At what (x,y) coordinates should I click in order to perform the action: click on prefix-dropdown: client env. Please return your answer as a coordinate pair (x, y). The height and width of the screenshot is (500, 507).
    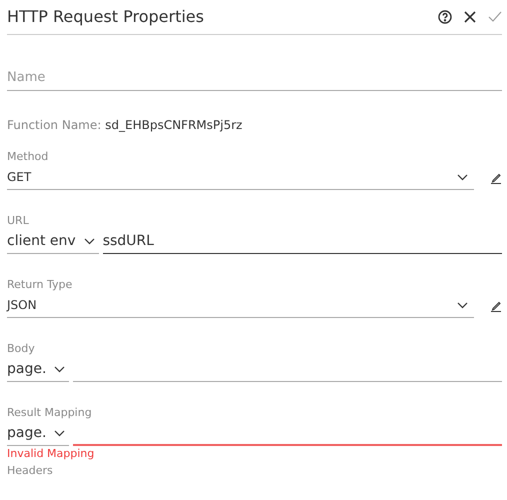
    Looking at the image, I should click on (53, 243).